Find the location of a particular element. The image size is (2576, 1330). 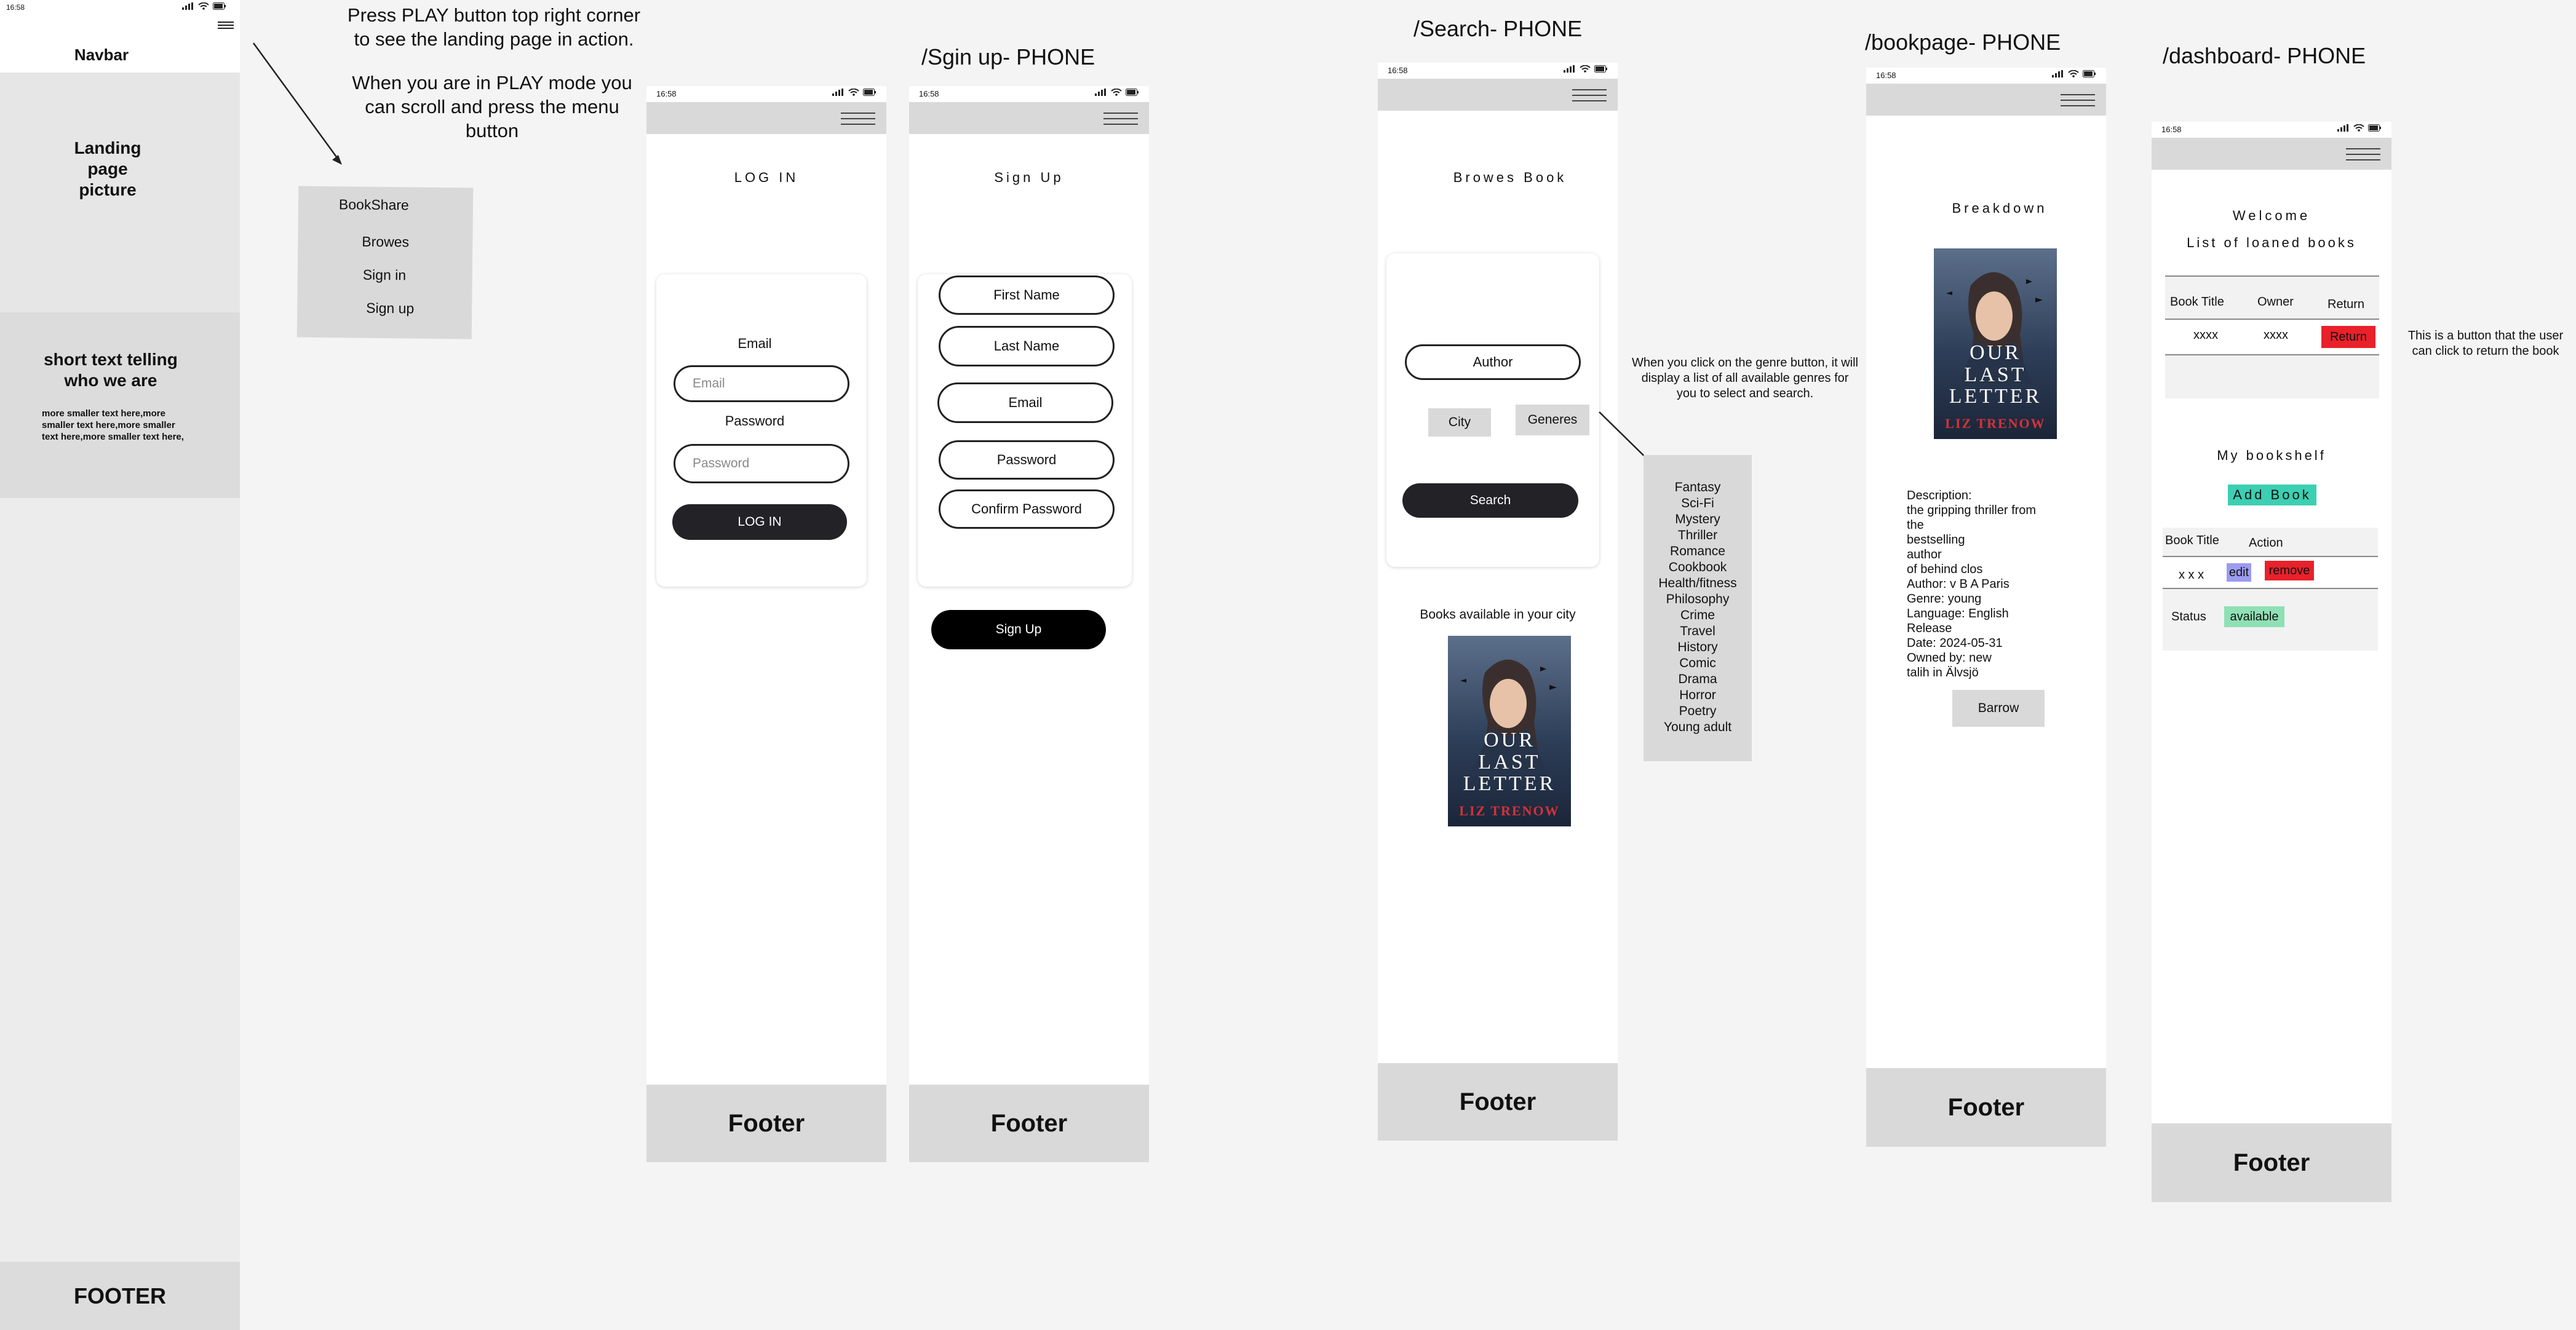

loaned-book-owner: xxxx is located at coordinates (2276, 335).